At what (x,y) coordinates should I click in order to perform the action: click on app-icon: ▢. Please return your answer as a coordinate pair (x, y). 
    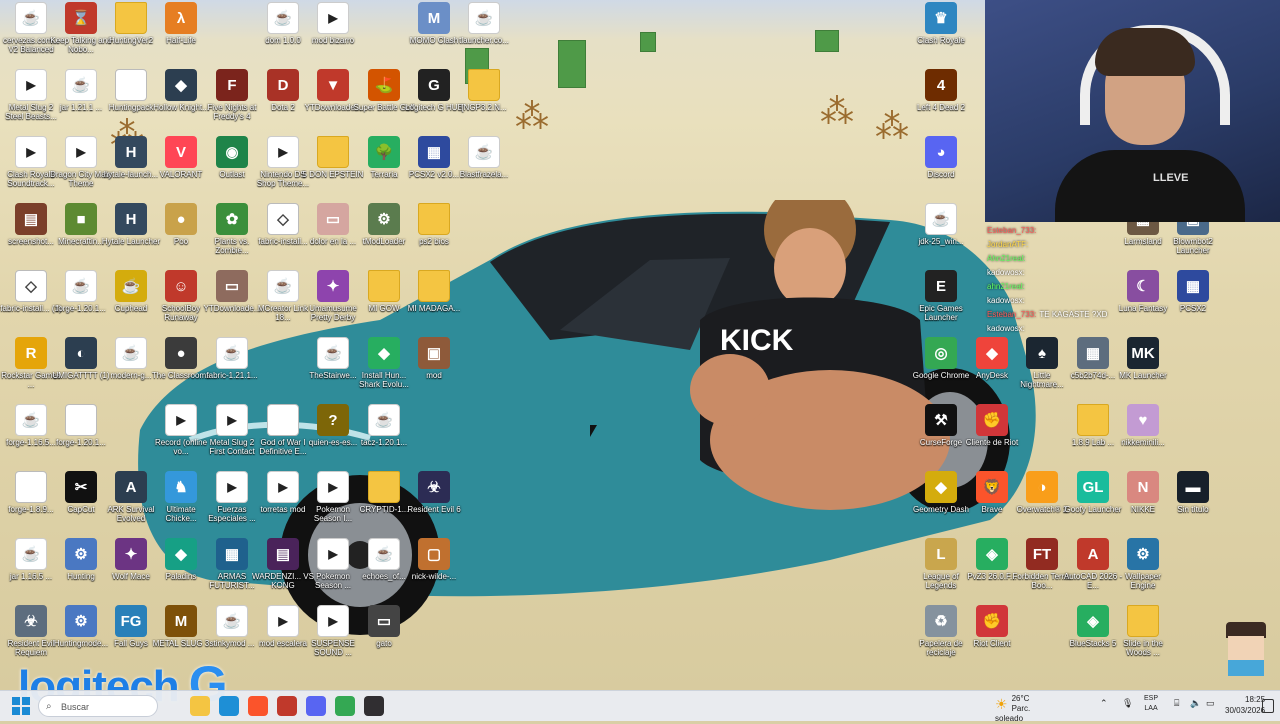
    Looking at the image, I should click on (434, 554).